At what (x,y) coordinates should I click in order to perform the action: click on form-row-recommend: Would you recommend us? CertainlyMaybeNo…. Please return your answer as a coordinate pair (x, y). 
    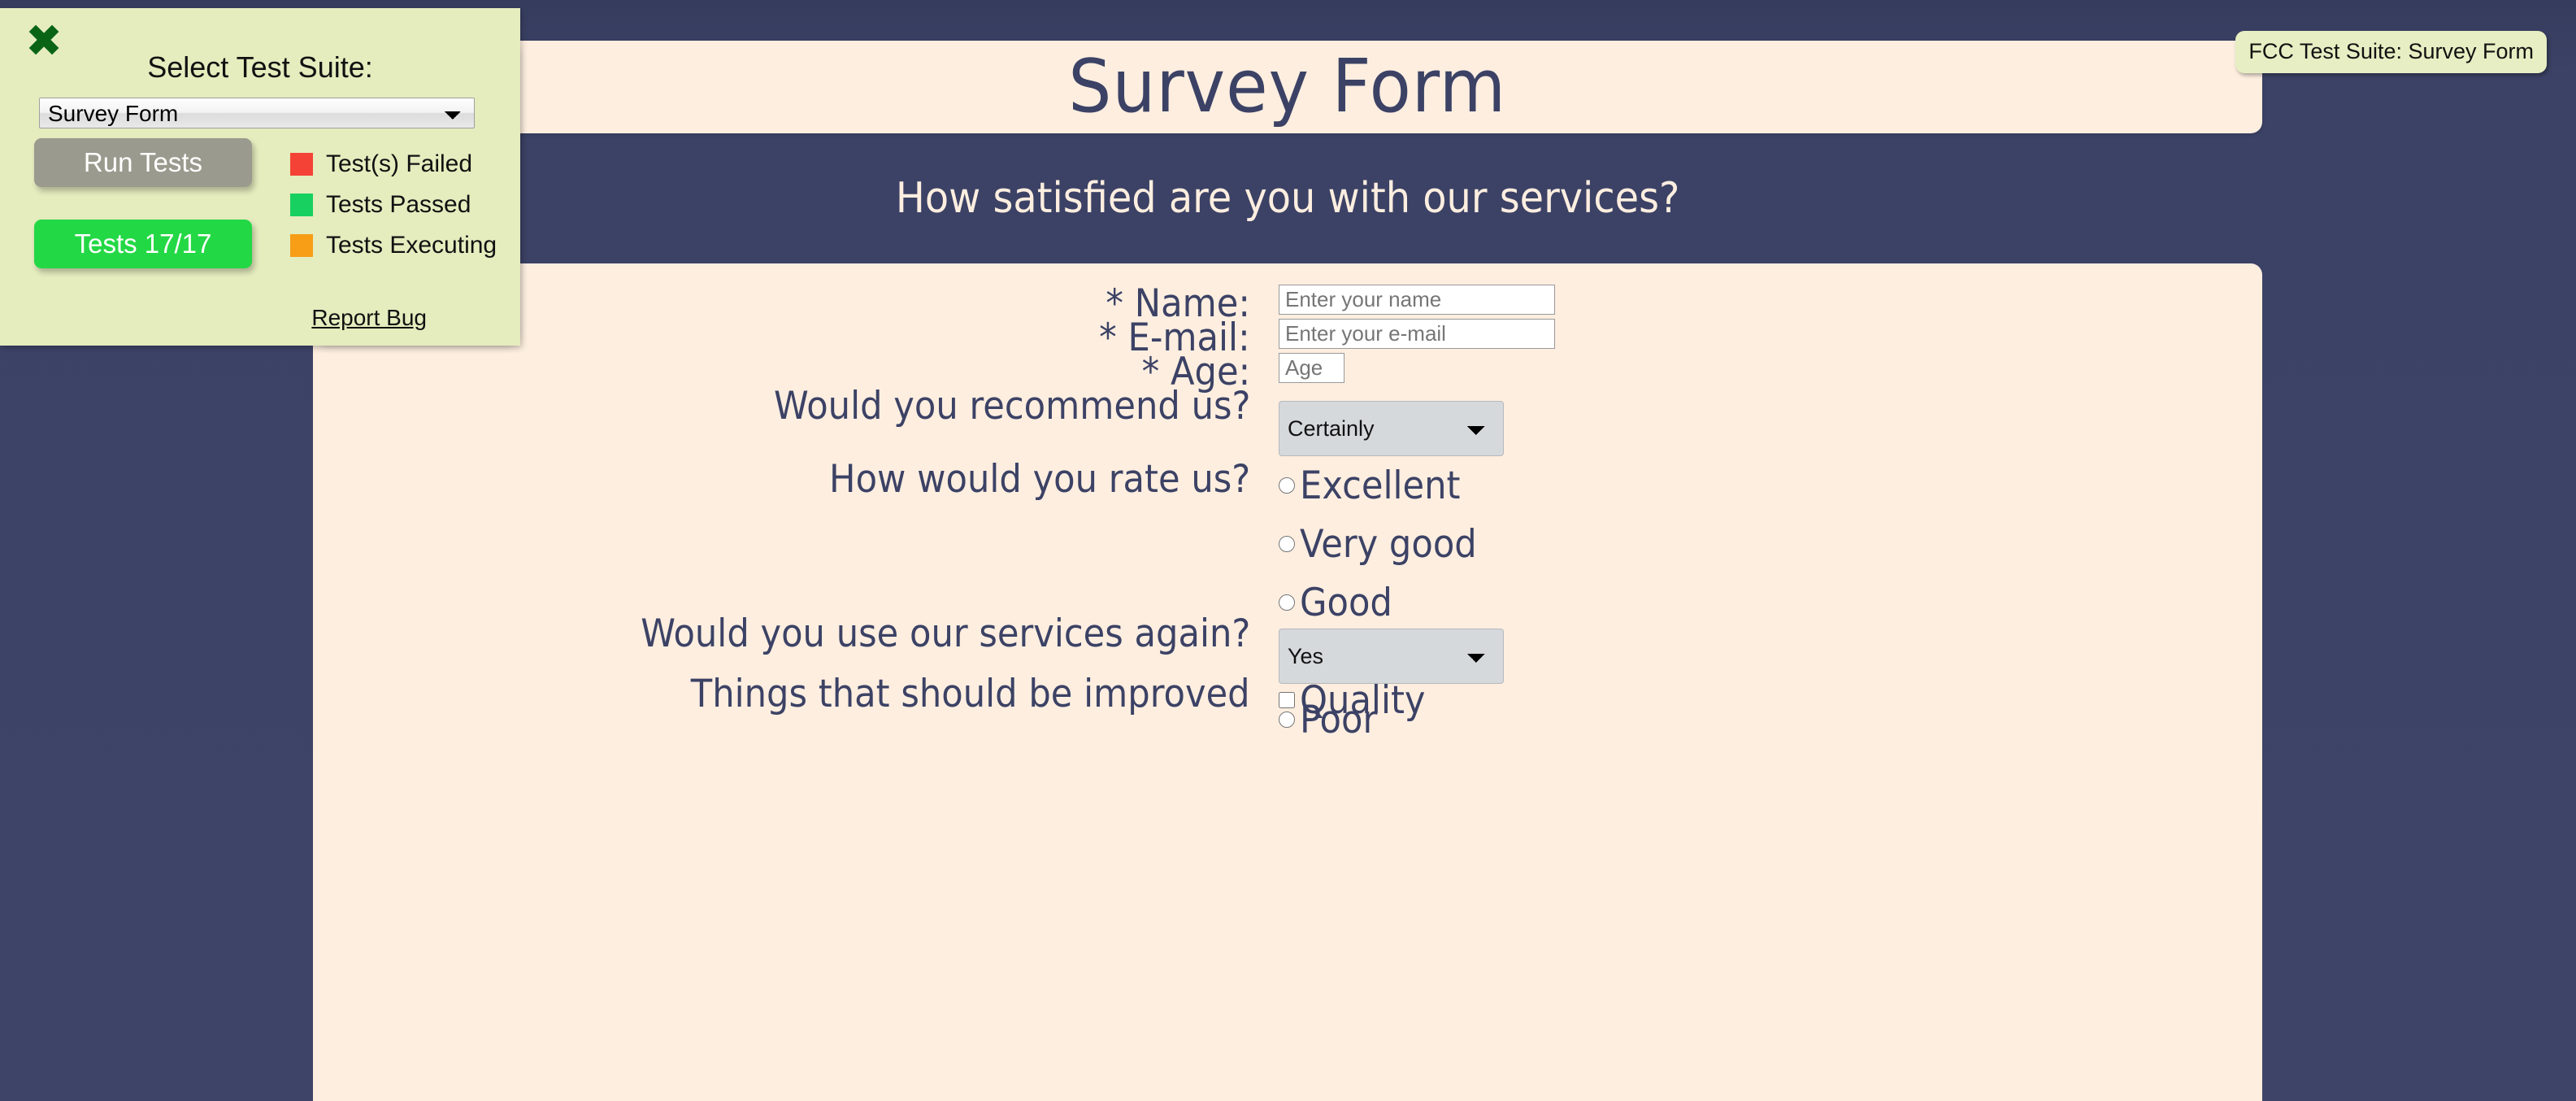
    Looking at the image, I should click on (1287, 422).